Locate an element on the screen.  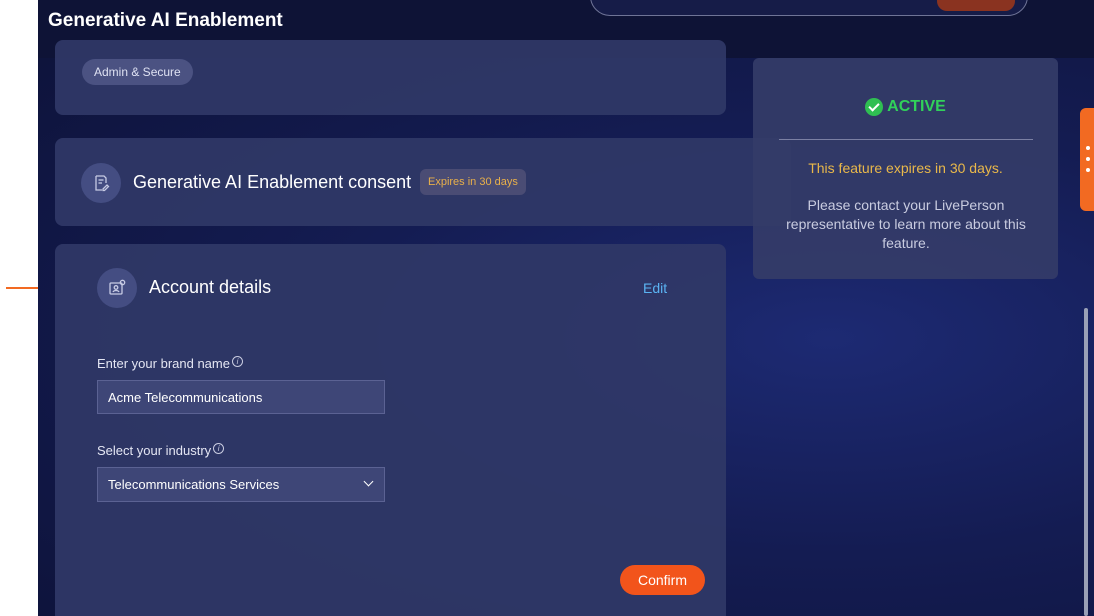
edit-link: Edit is located at coordinates (655, 288).